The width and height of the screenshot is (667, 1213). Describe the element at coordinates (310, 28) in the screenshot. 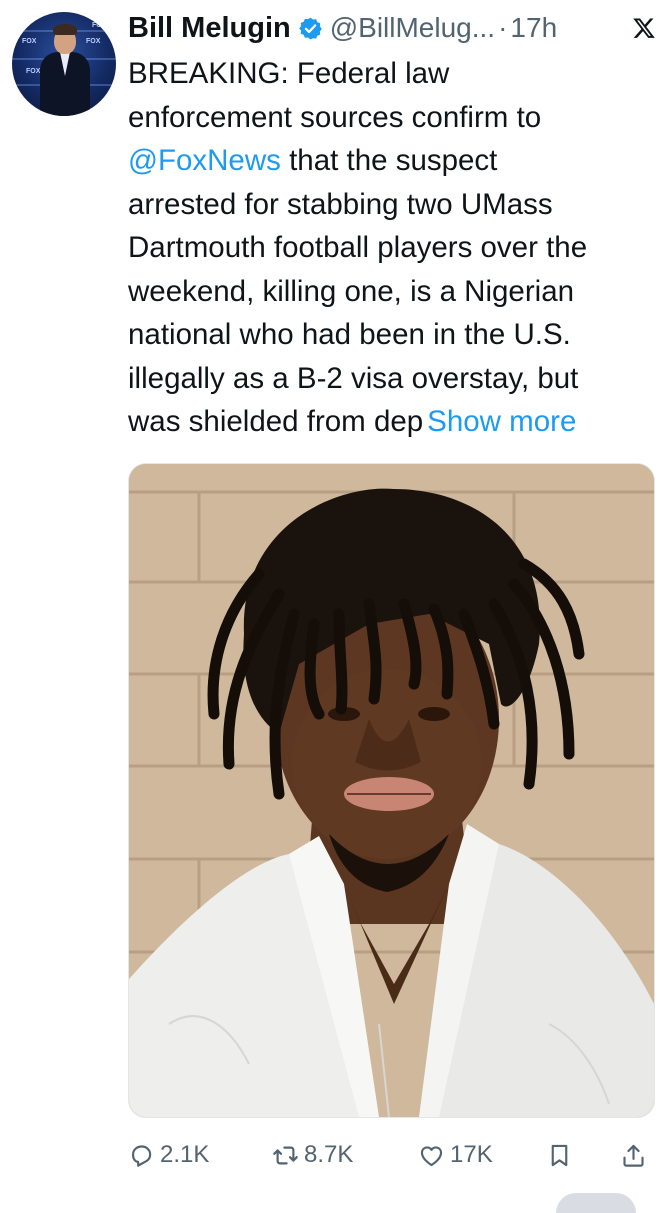

I see `verified-badge-icon` at that location.